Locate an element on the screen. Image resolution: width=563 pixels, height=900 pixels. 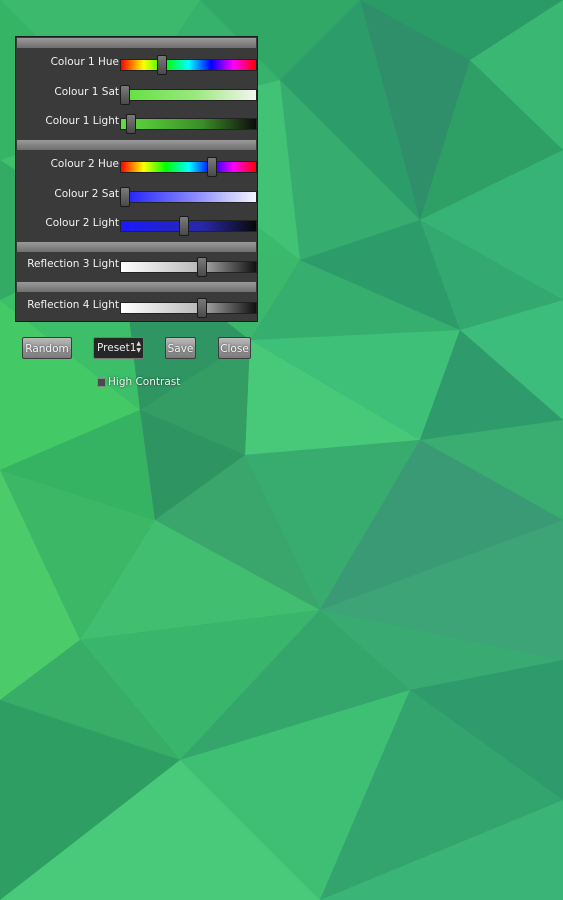
colour1-hue-row: Colour 1 Hue is located at coordinates (136, 64).